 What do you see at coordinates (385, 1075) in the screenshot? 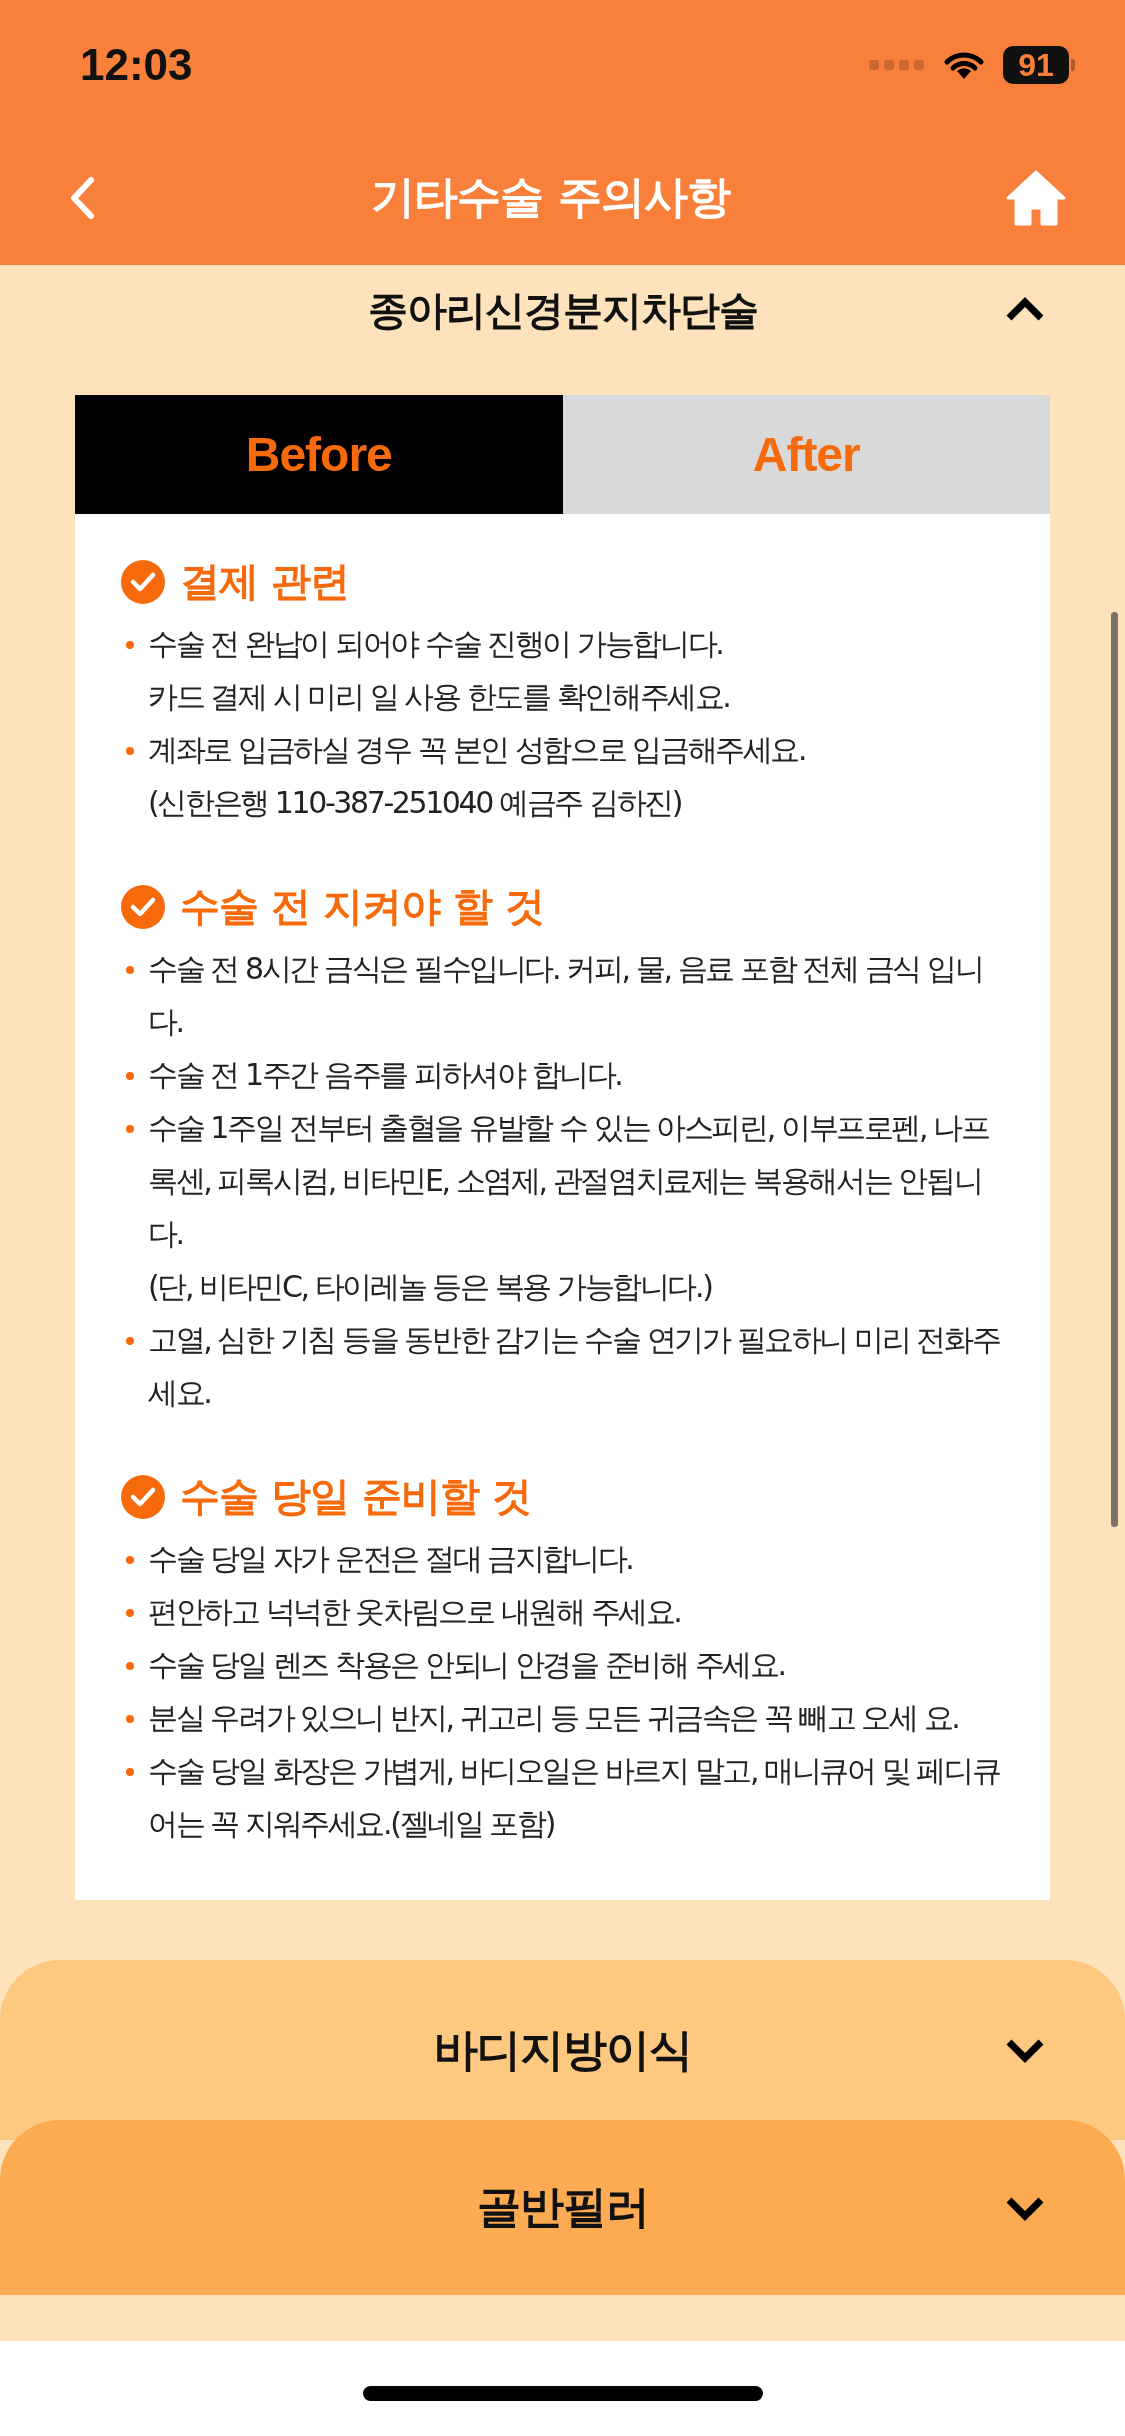
I see `bullet-text: 수술 전 1주간 음주를 피하셔야 합니다.` at bounding box center [385, 1075].